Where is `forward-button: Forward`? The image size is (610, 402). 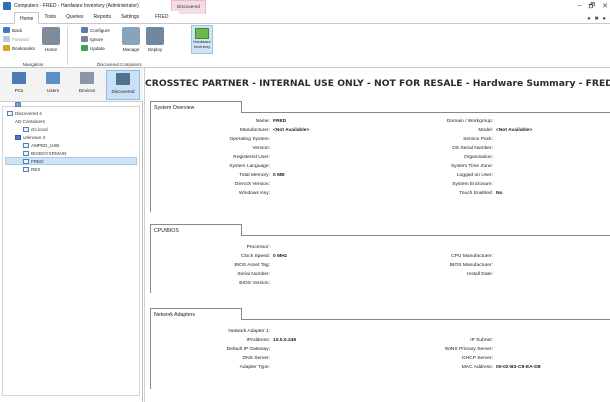 forward-button: Forward is located at coordinates (16, 39).